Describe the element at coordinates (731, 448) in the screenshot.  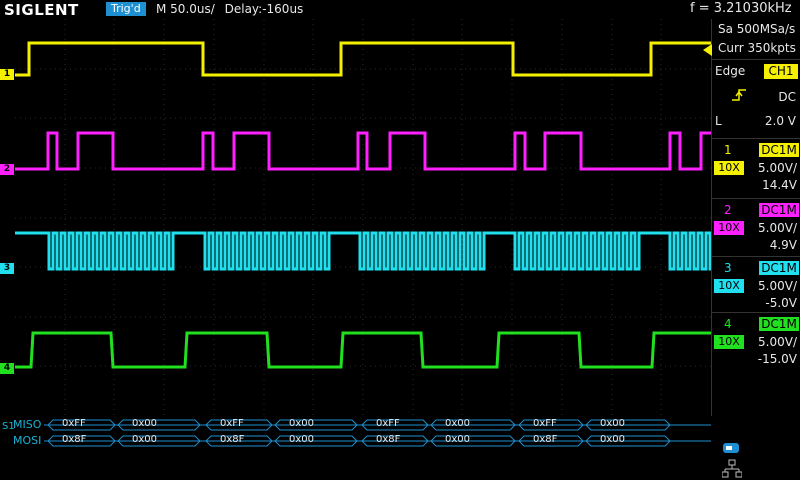
I see `usb-icon` at that location.